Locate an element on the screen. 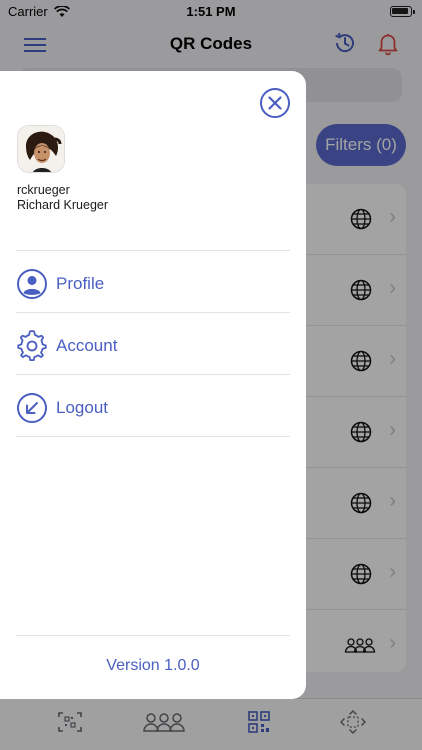 The width and height of the screenshot is (422, 750). avatar is located at coordinates (41, 149).